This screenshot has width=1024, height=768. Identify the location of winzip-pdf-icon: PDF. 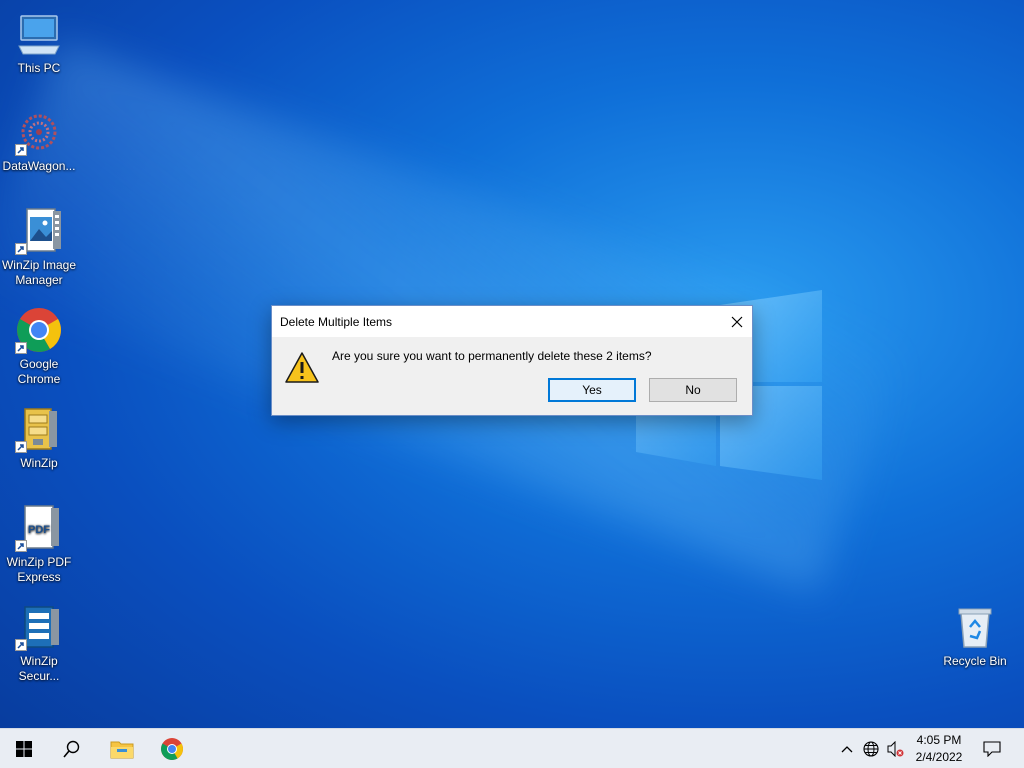
(39, 528).